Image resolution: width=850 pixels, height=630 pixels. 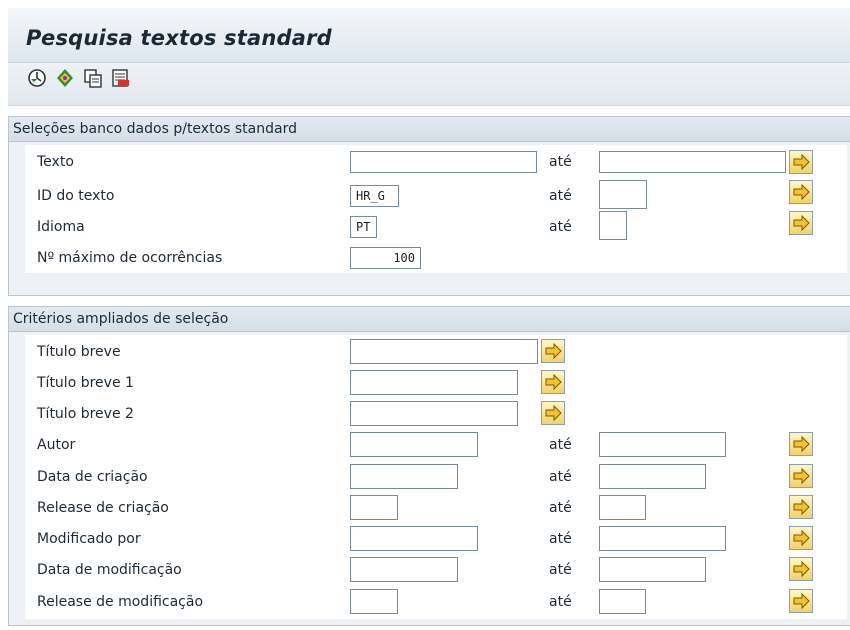 I want to click on application-toolbar, so click(x=429, y=84).